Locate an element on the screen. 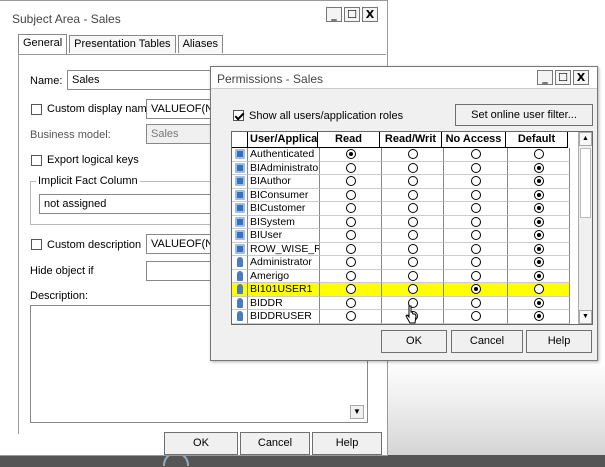 This screenshot has width=605, height=467. name-input: Sales is located at coordinates (147, 80).